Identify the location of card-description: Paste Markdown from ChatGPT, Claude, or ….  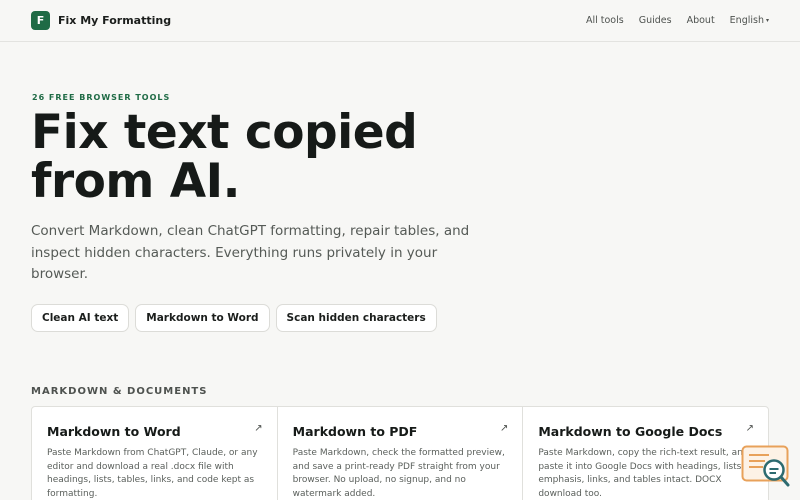
(152, 473).